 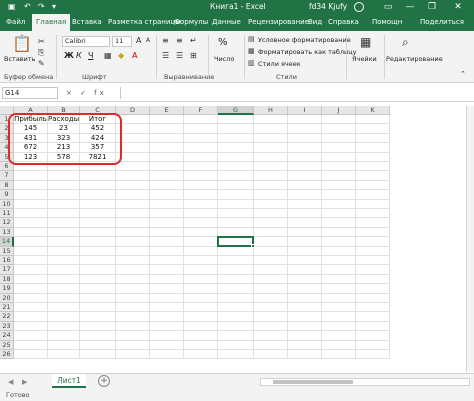 I want to click on cell-j10, so click(x=339, y=204).